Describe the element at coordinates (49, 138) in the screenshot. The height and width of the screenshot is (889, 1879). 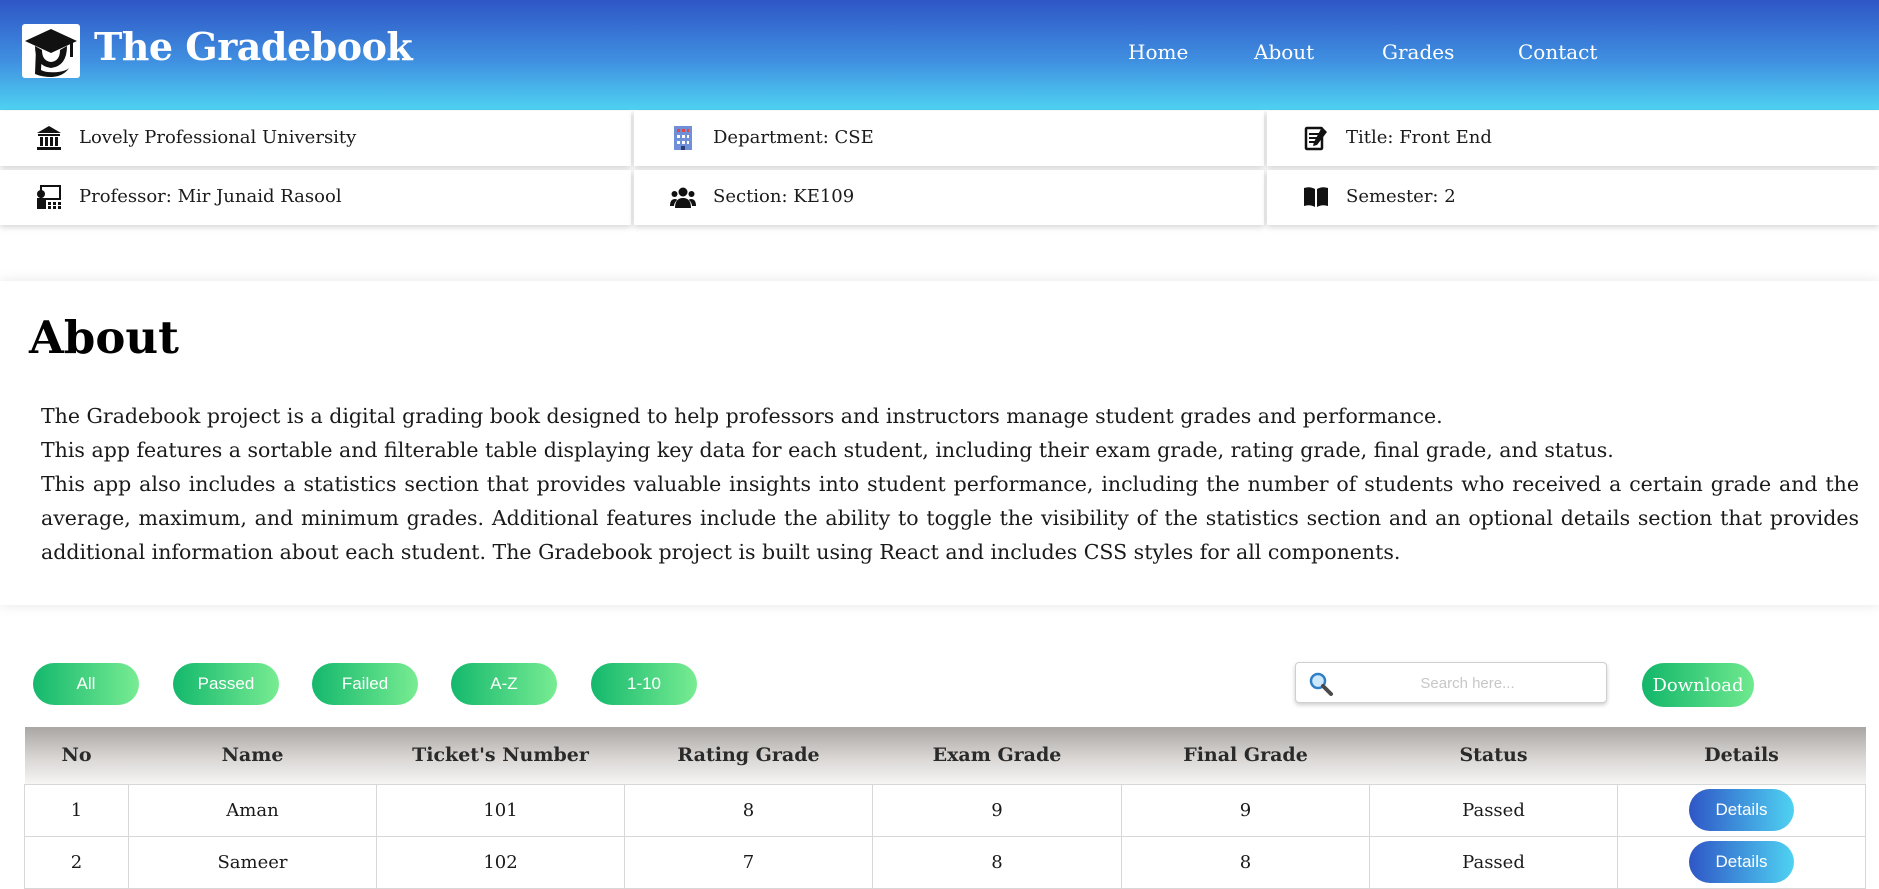
I see `university-building-icon` at that location.